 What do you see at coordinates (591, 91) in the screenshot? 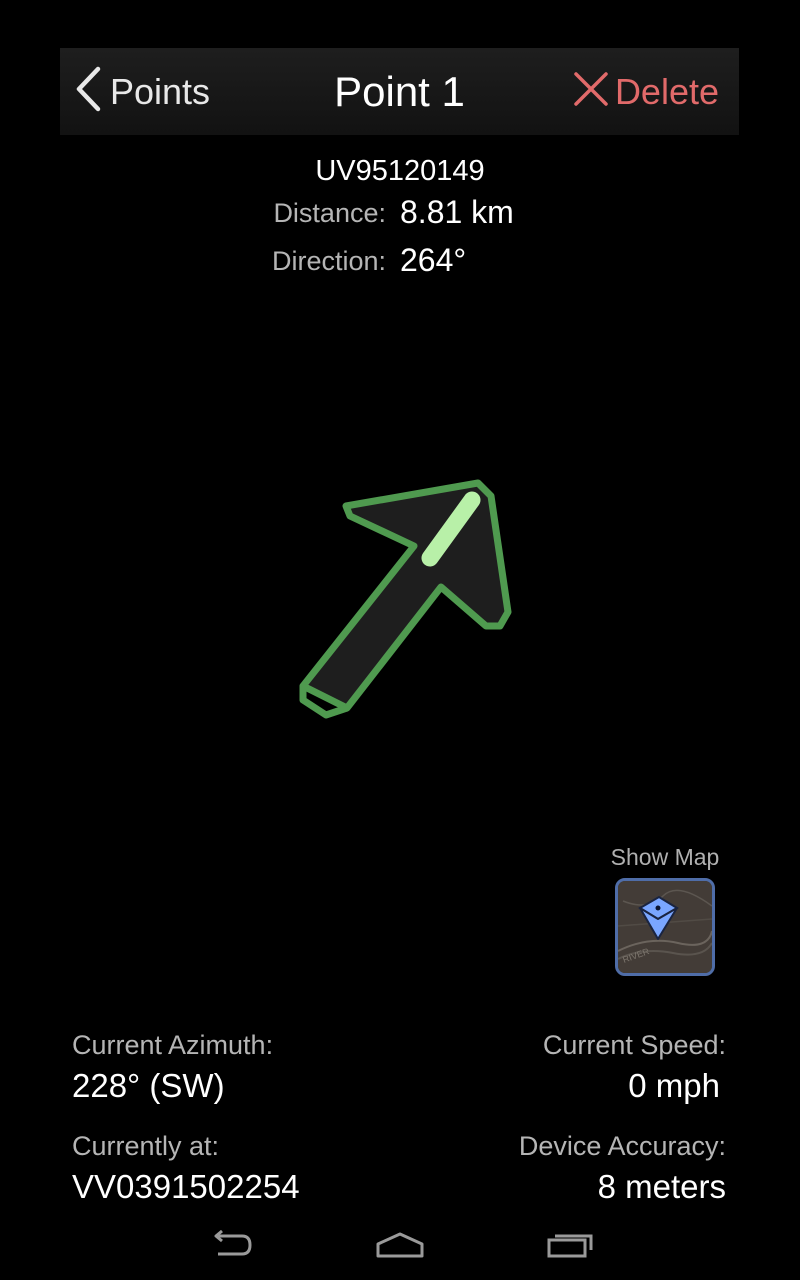
I see `close-icon` at bounding box center [591, 91].